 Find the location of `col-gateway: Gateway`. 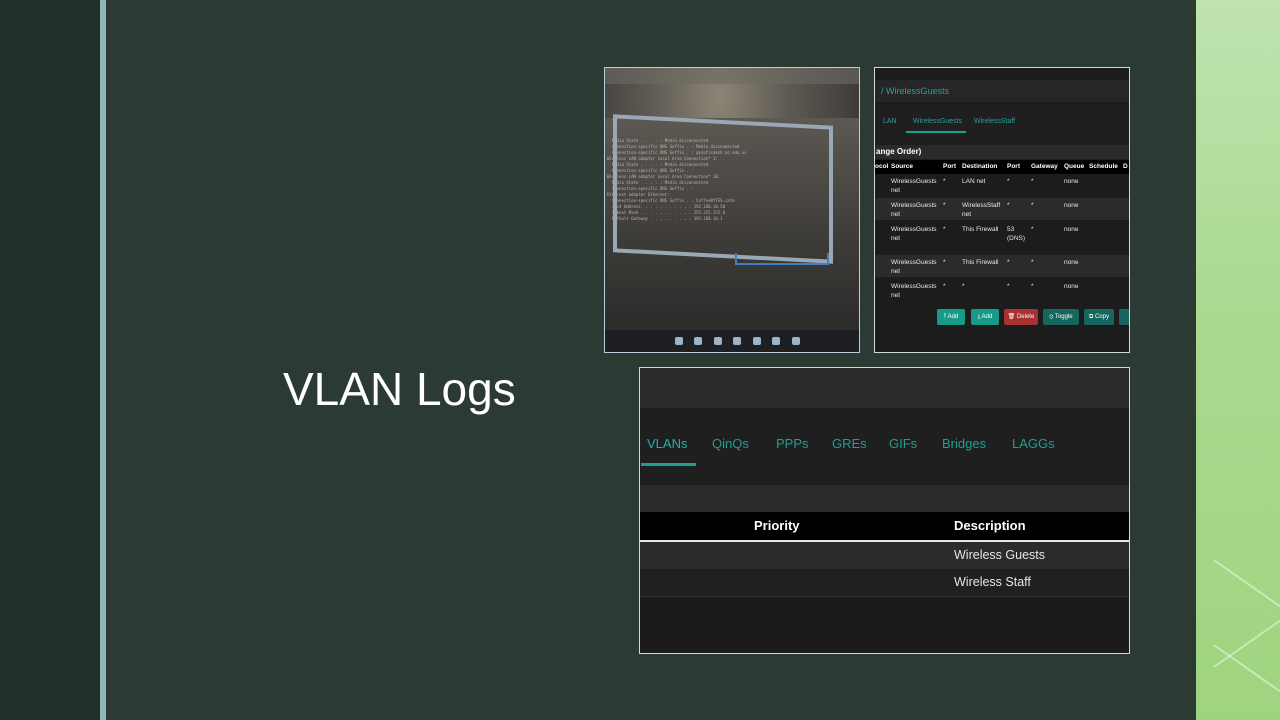

col-gateway: Gateway is located at coordinates (1044, 166).